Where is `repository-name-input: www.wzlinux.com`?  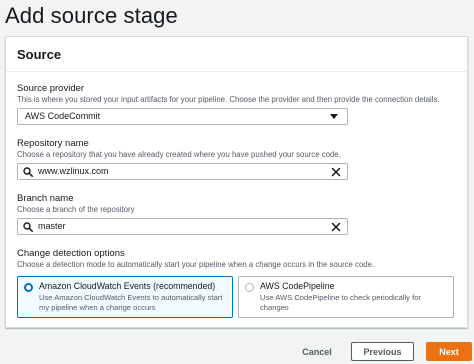 repository-name-input: www.wzlinux.com is located at coordinates (182, 171).